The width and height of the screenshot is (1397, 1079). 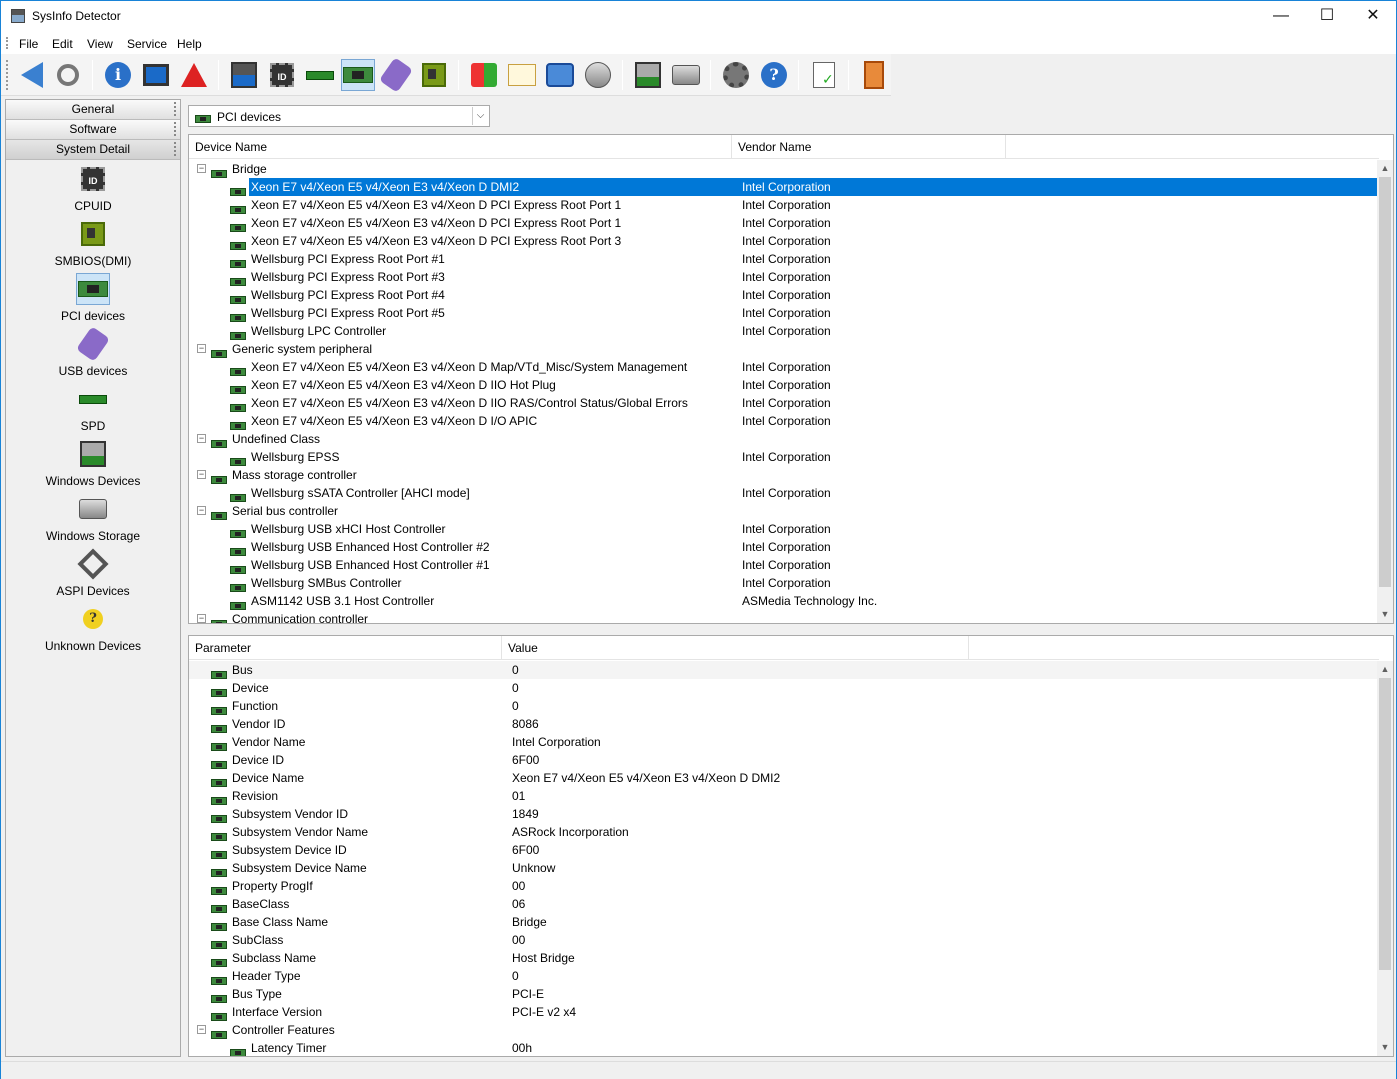 I want to click on device-row: Wellsburg EPSS Intel Corporation, so click(x=783, y=457).